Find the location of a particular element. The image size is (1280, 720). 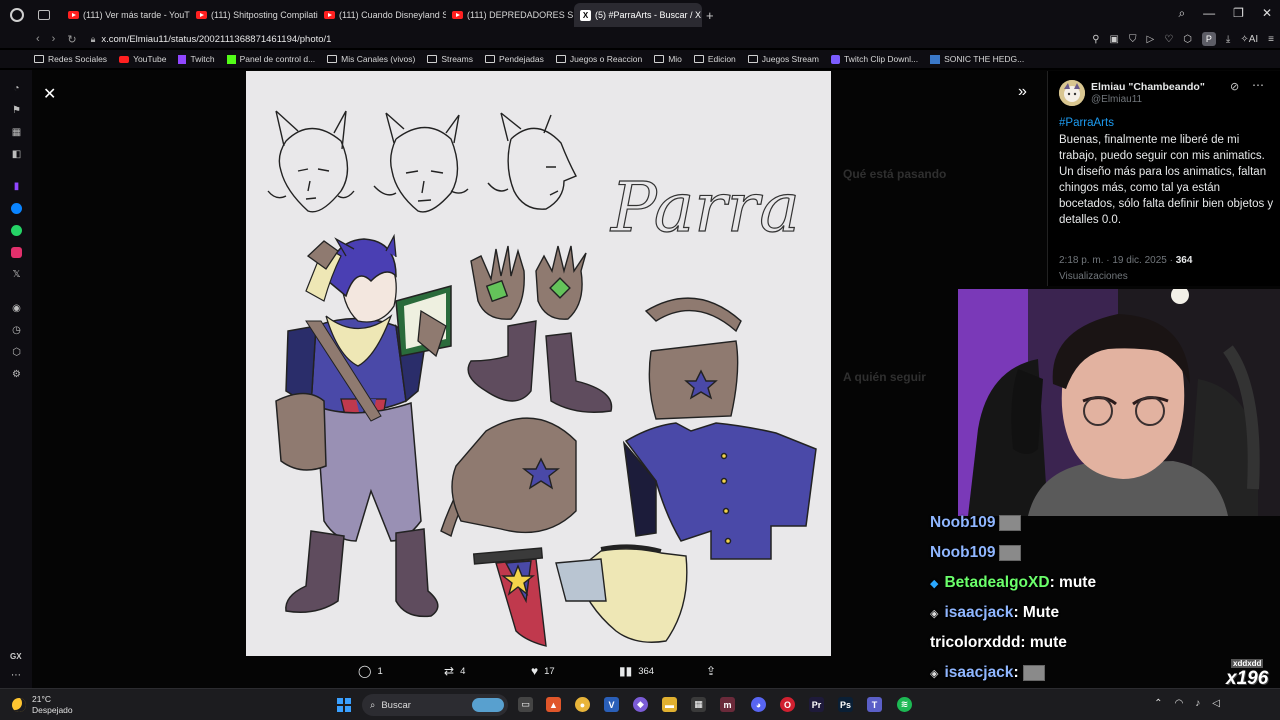

browser-tab: (111) Ver más tarde - YouTube is located at coordinates (126, 15).